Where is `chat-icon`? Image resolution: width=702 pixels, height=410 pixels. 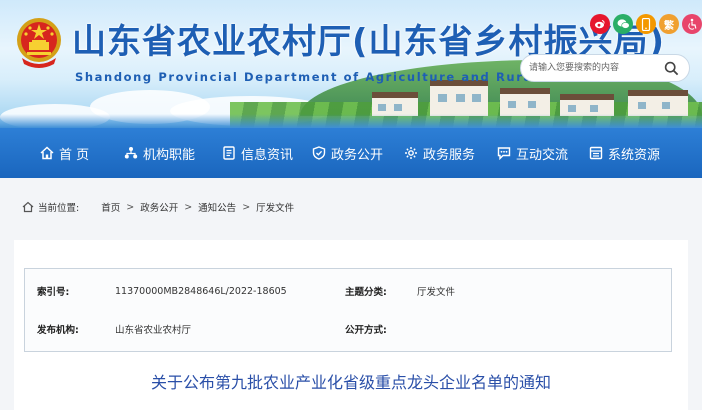
chat-icon is located at coordinates (504, 153).